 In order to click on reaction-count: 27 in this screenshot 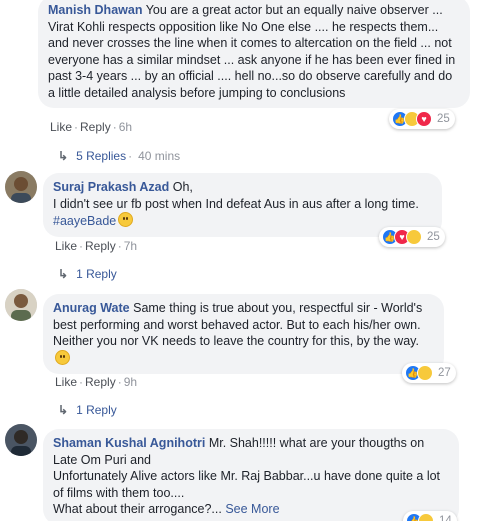, I will do `click(444, 373)`.